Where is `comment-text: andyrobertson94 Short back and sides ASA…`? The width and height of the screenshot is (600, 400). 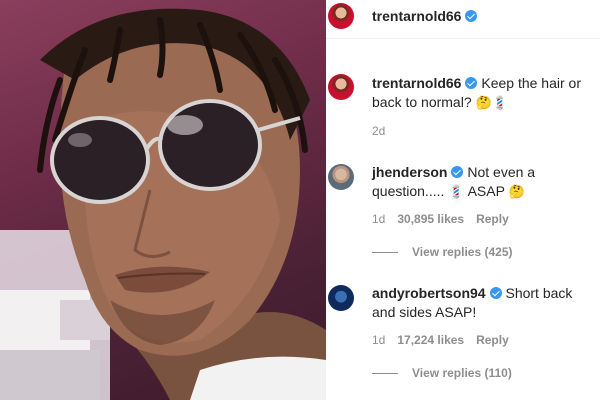 comment-text: andyrobertson94 Short back and sides ASA… is located at coordinates (484, 303).